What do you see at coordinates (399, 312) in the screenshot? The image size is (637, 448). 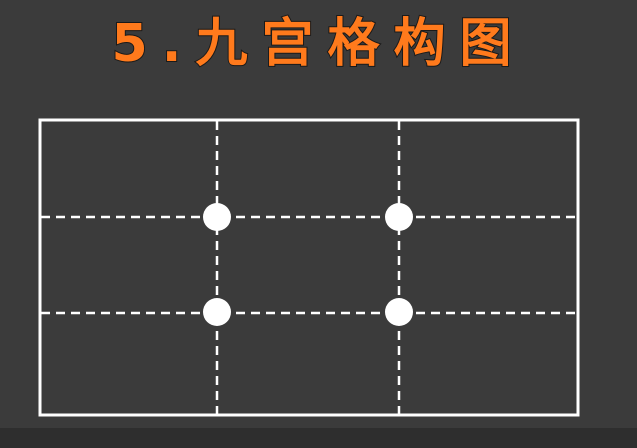 I see `intersection-point-bottom-right` at bounding box center [399, 312].